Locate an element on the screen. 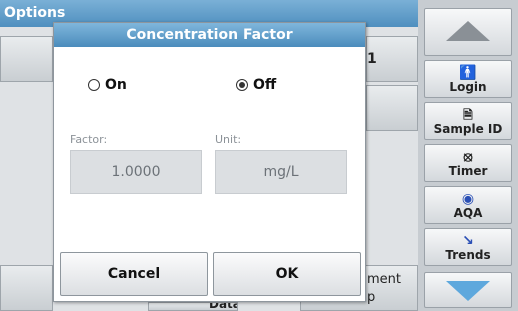 Image resolution: width=518 pixels, height=311 pixels. unit-label: Unit: is located at coordinates (228, 139).